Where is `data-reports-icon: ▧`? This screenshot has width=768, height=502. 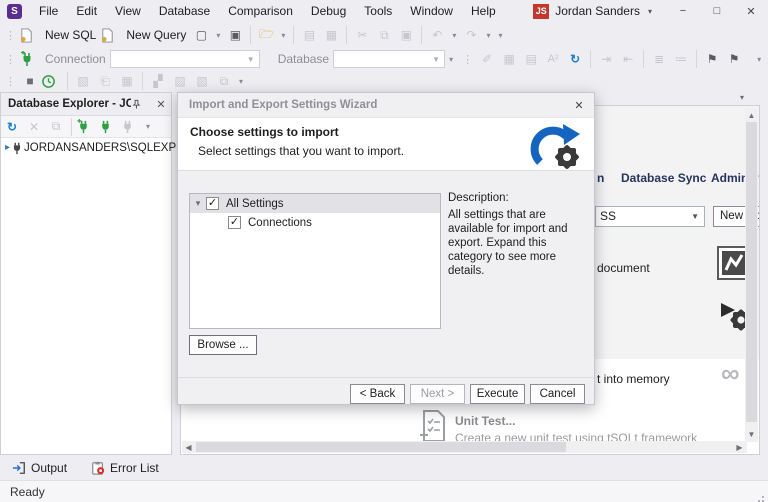 data-reports-icon: ▧ is located at coordinates (202, 81).